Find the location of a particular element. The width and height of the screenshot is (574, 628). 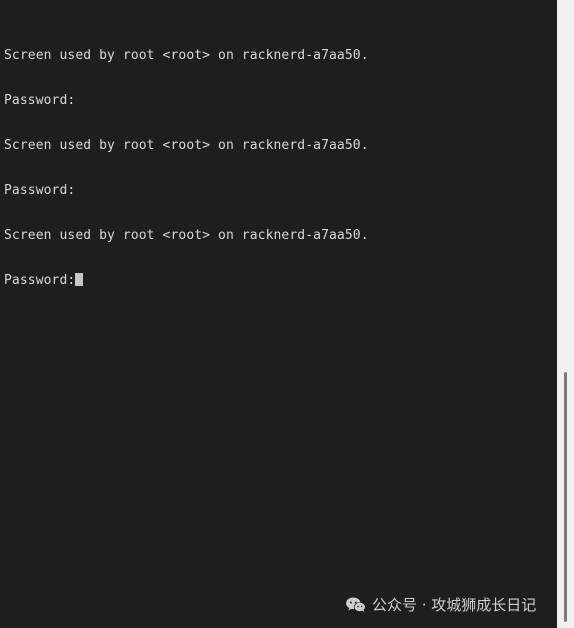

watermark-text: 公众号 · 攻城狮成长日记 is located at coordinates (454, 605).